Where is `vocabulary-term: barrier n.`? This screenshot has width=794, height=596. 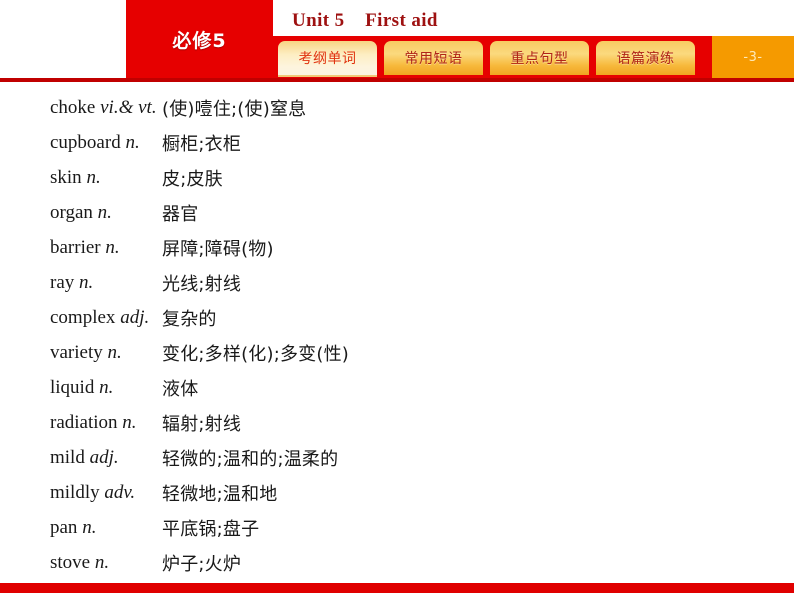 vocabulary-term: barrier n. is located at coordinates (81, 248).